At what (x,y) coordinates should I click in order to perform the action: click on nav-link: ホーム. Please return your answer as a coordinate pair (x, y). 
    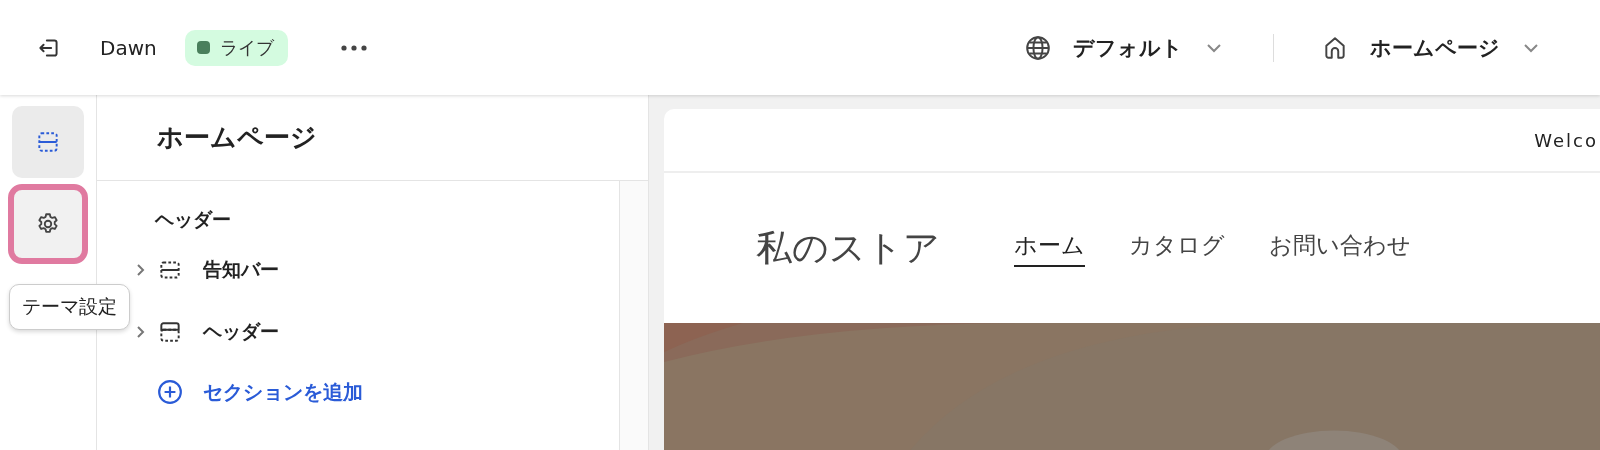
    Looking at the image, I should click on (1049, 248).